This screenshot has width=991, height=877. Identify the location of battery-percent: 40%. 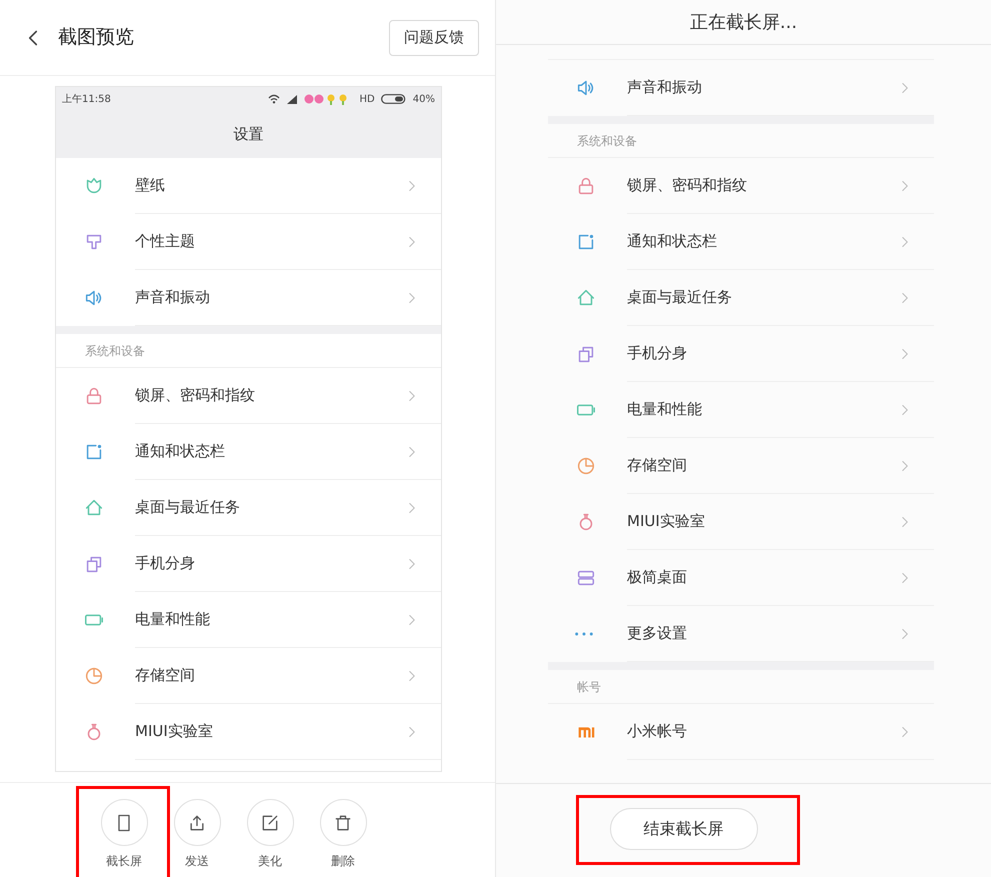
(423, 99).